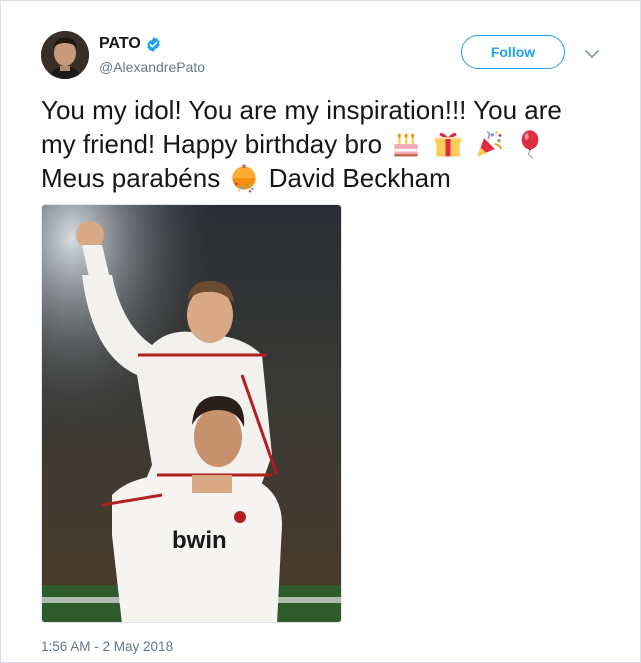  What do you see at coordinates (120, 44) in the screenshot?
I see `display-name: PATO` at bounding box center [120, 44].